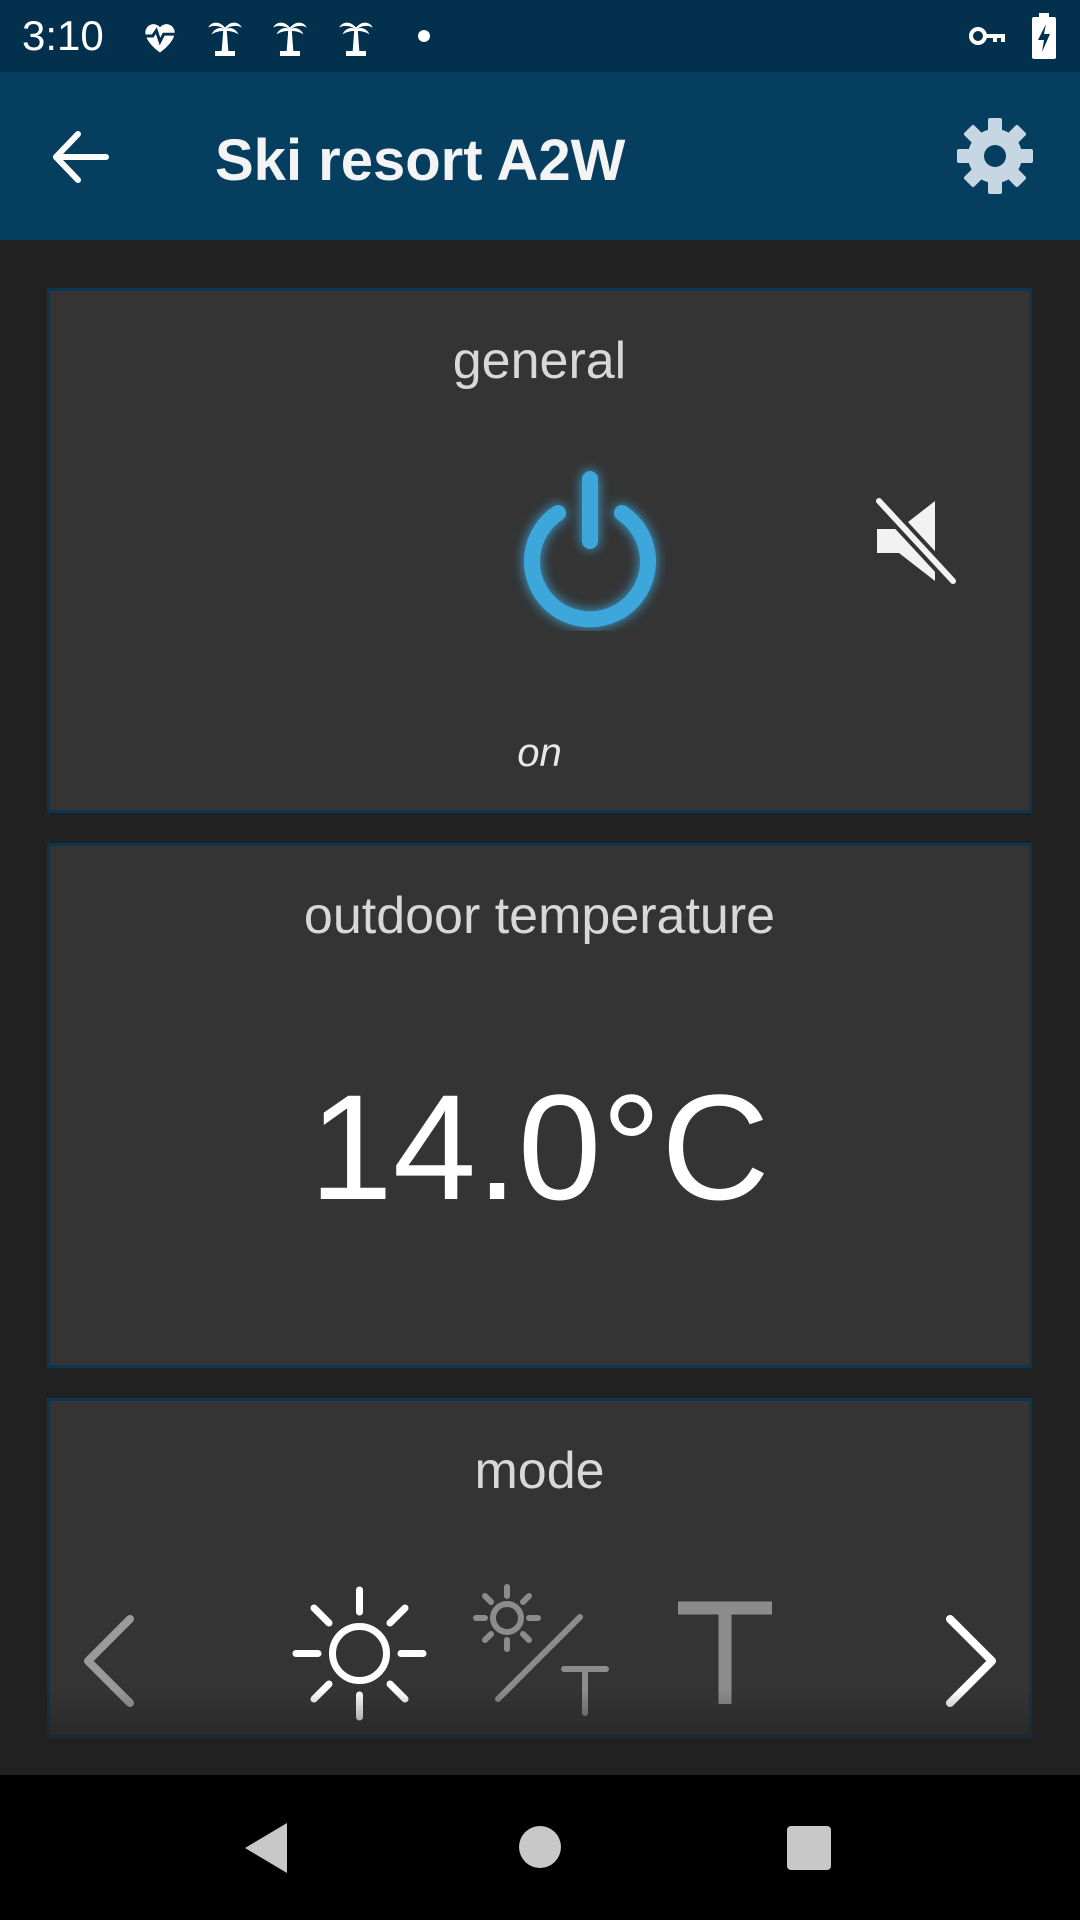 The height and width of the screenshot is (1920, 1080). What do you see at coordinates (539, 916) in the screenshot?
I see `outdoor-temperature-title: outdoor temperature` at bounding box center [539, 916].